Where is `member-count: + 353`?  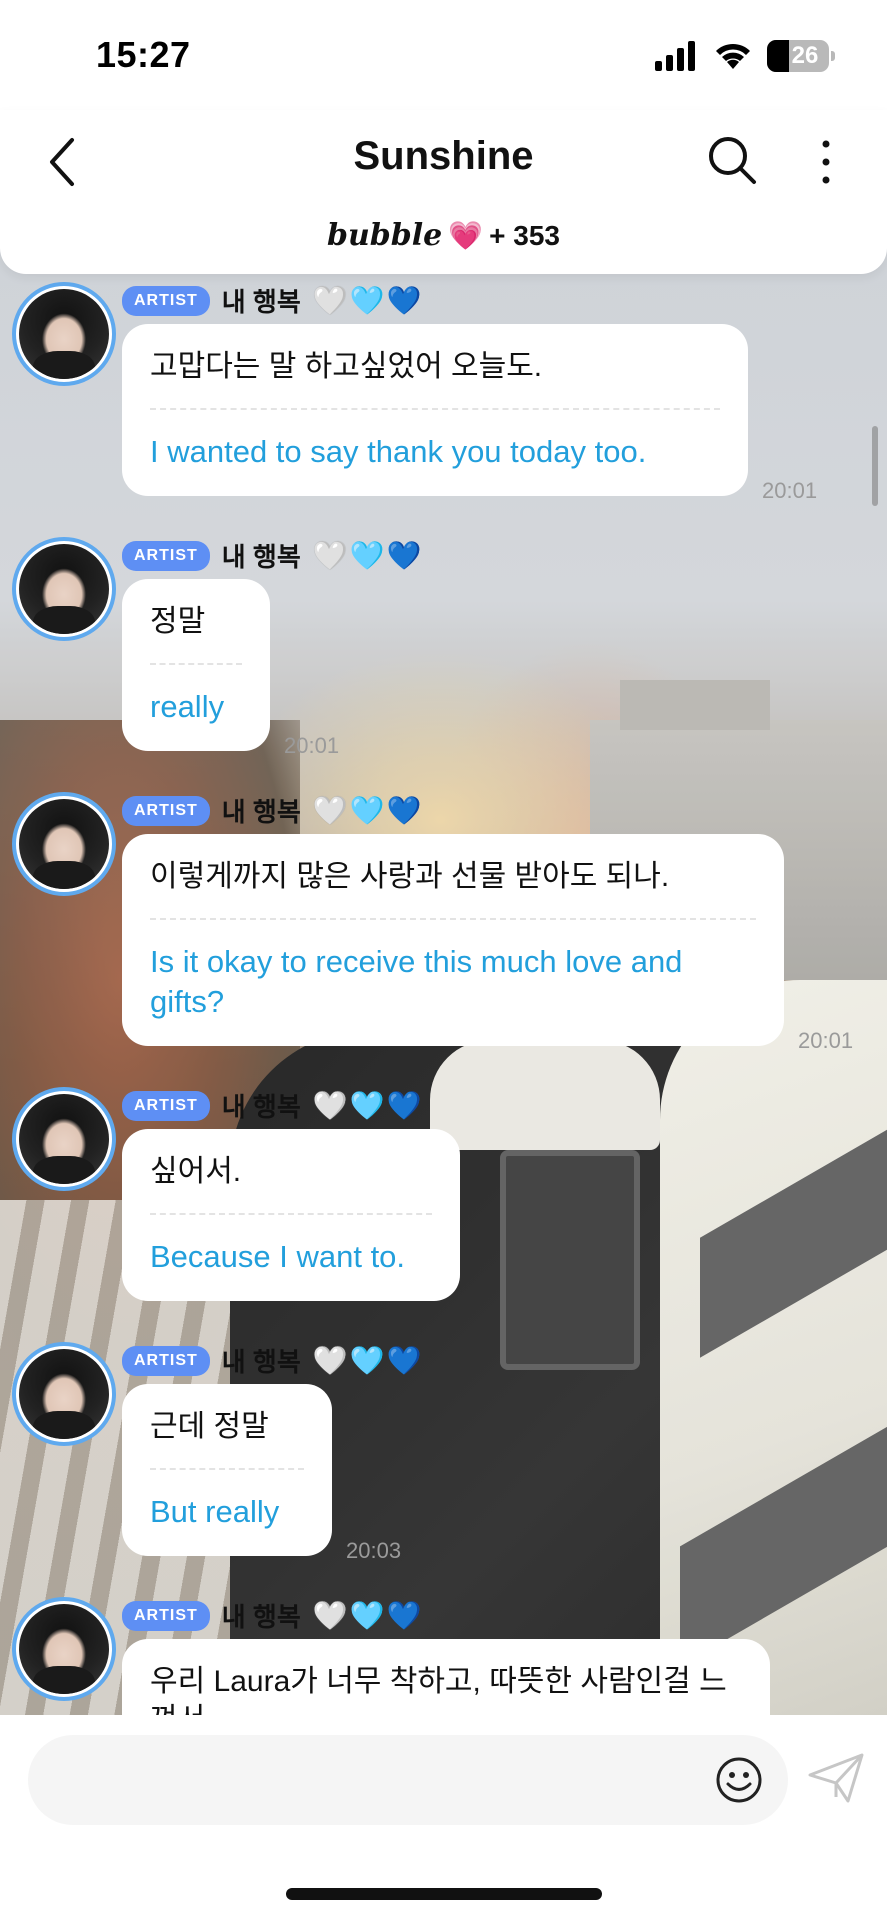
member-count: + 353 is located at coordinates (524, 235).